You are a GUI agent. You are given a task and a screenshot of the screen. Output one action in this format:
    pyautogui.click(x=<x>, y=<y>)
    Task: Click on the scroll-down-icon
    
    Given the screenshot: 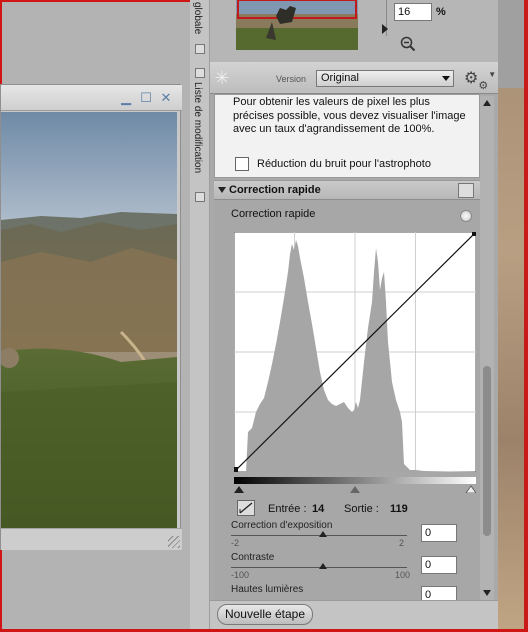 What is the action you would take?
    pyautogui.click(x=487, y=593)
    